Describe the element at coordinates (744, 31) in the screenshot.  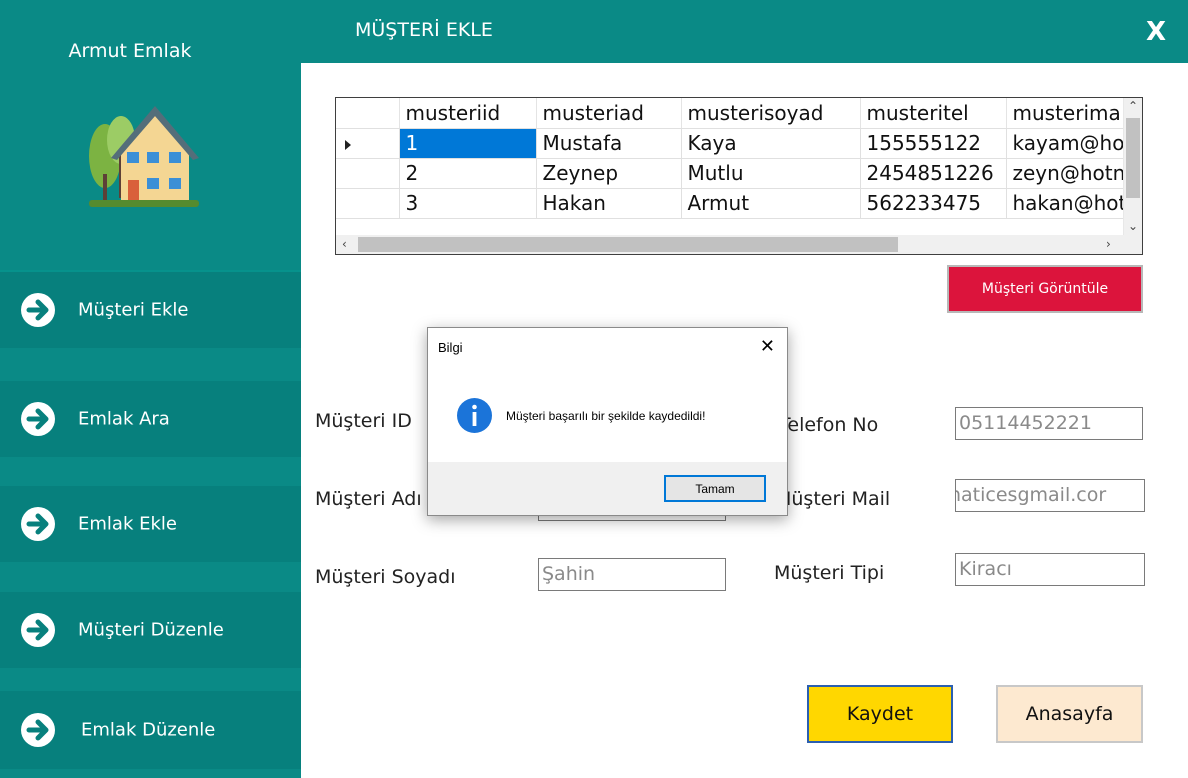
I see `header-bar: MÜŞTERİ EKLE X` at that location.